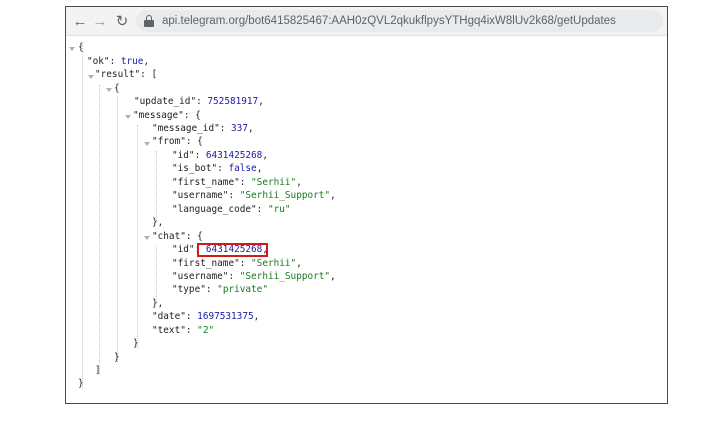  What do you see at coordinates (80, 21) in the screenshot?
I see `arrow-left-icon: ←` at bounding box center [80, 21].